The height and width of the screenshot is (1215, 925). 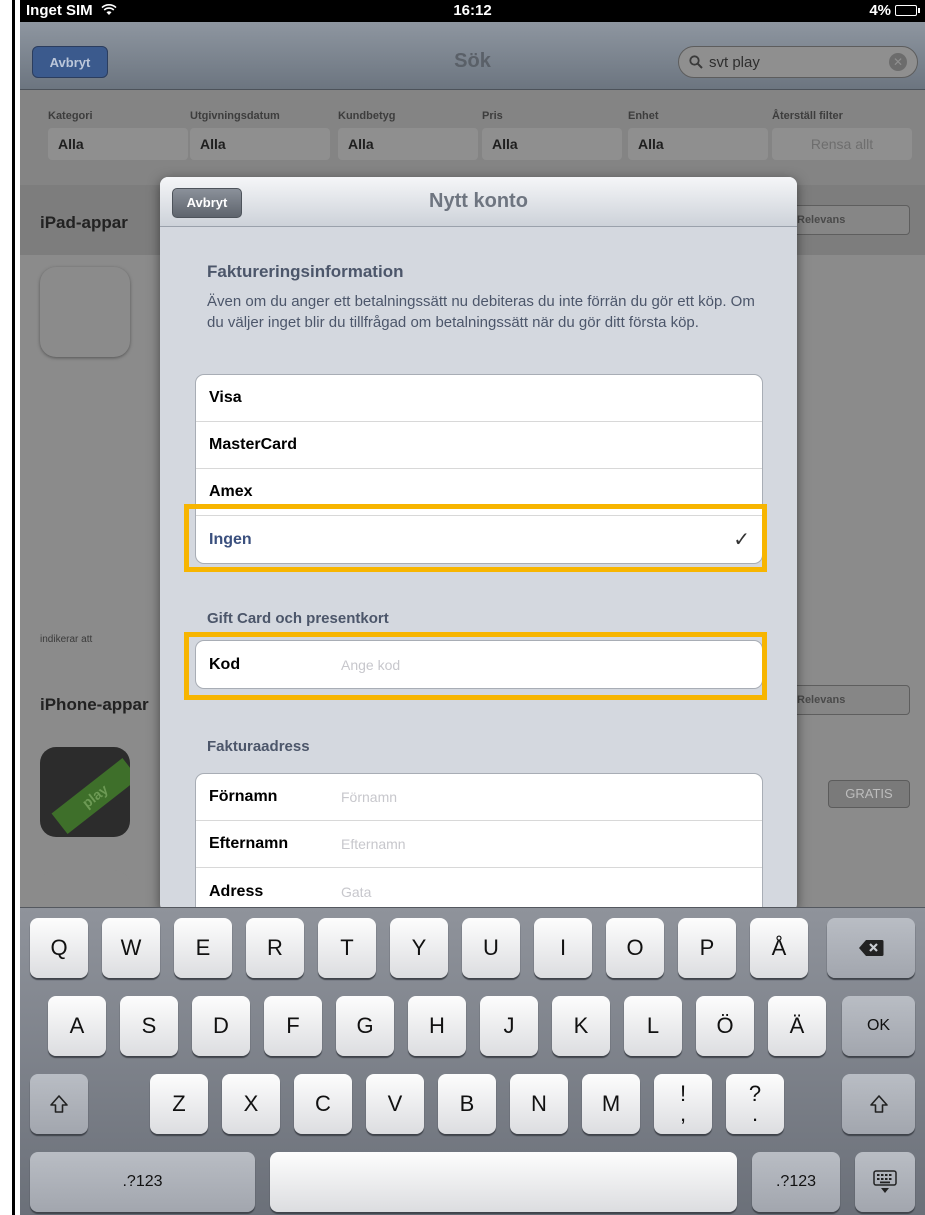 I want to click on key-oe: Ö, so click(x=725, y=1026).